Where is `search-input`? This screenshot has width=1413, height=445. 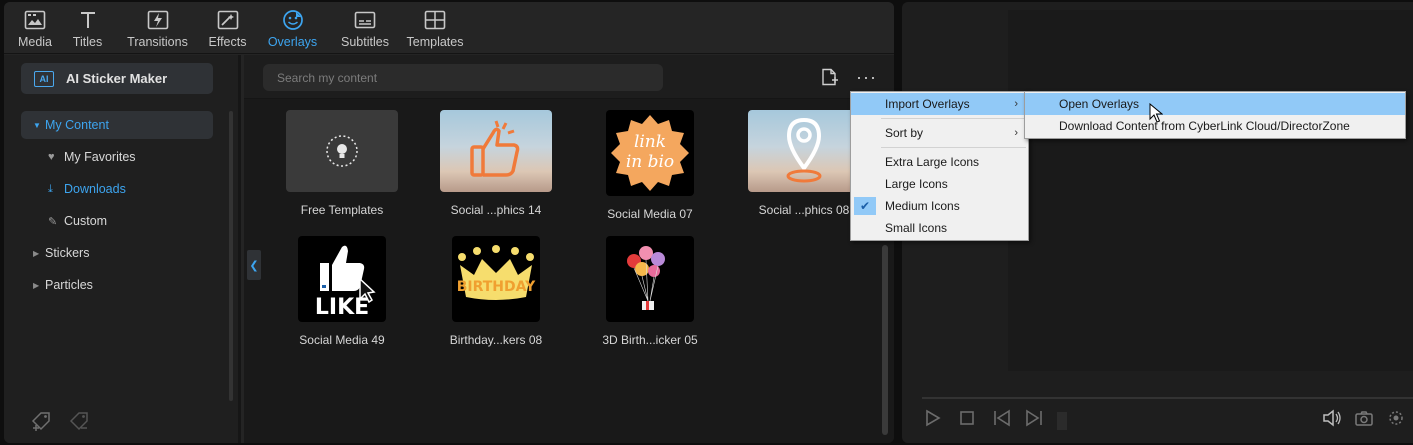
search-input is located at coordinates (463, 77).